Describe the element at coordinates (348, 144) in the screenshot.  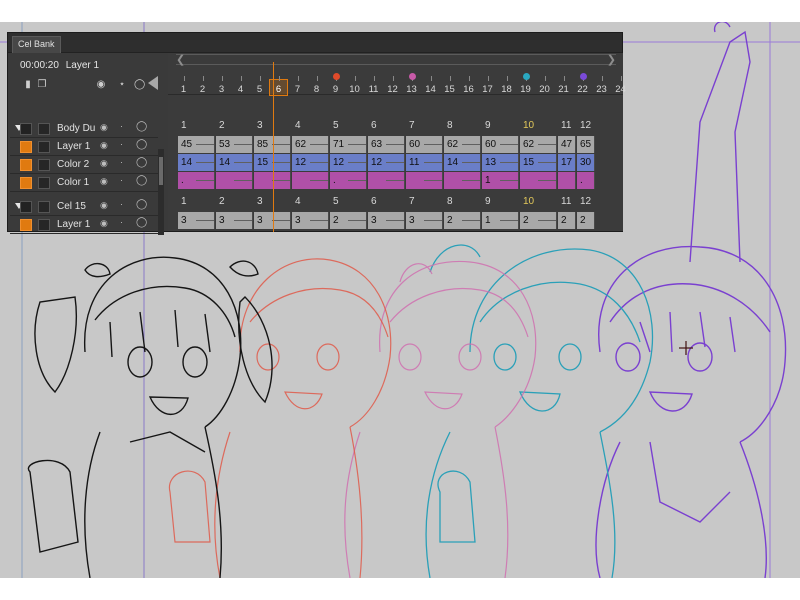
I see `cel-cell: 71` at that location.